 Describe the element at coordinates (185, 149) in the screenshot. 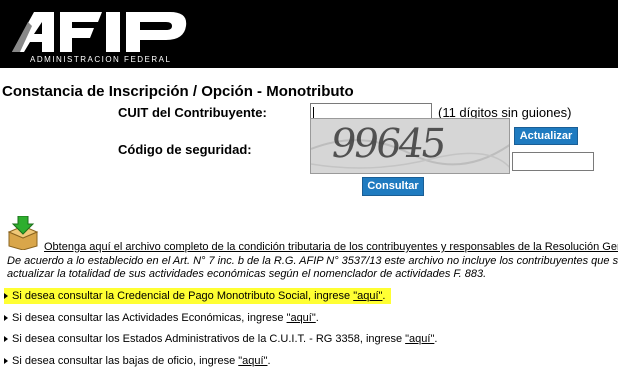

I see `security-code-label: Código de seguridad:` at that location.